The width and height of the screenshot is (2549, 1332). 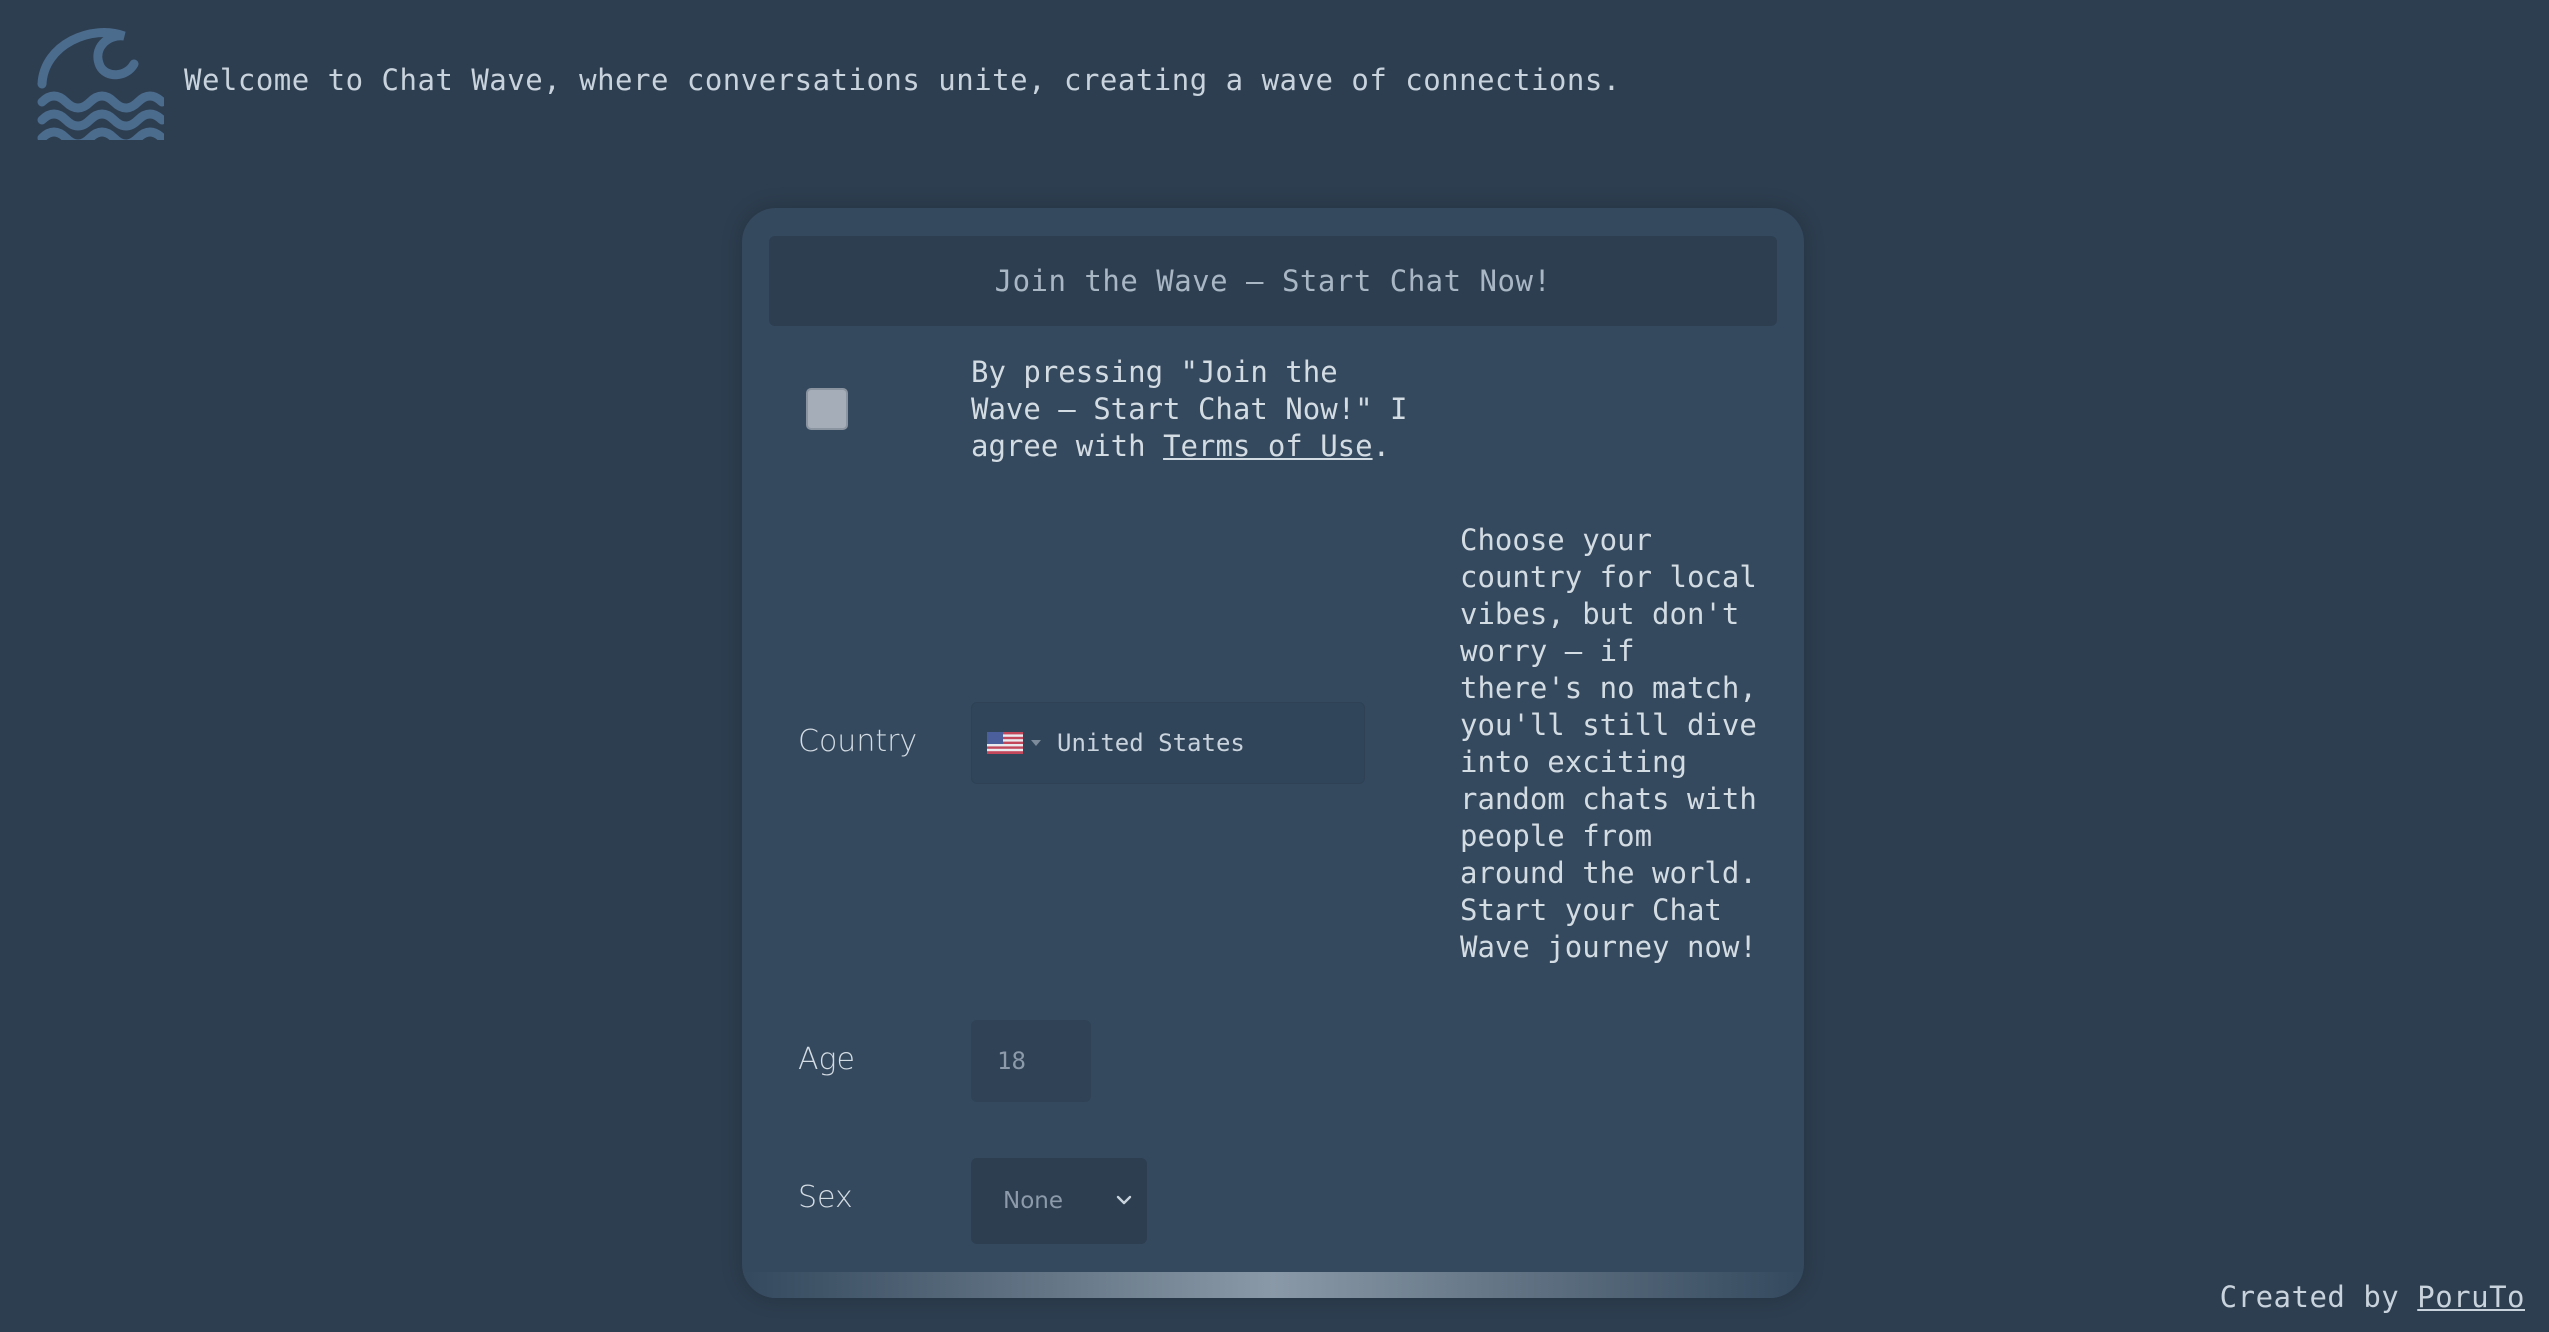 What do you see at coordinates (2318, 1297) in the screenshot?
I see `created-by-text: Created by` at bounding box center [2318, 1297].